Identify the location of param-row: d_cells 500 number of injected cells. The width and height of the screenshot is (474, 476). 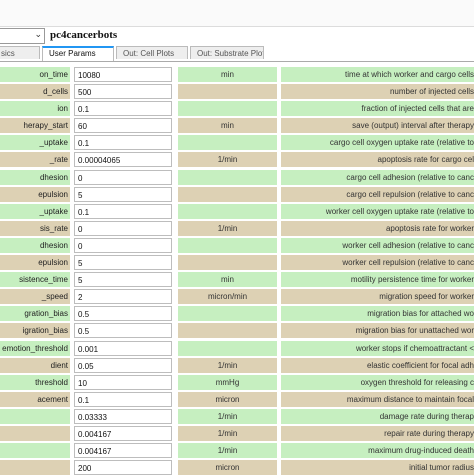
(237, 91).